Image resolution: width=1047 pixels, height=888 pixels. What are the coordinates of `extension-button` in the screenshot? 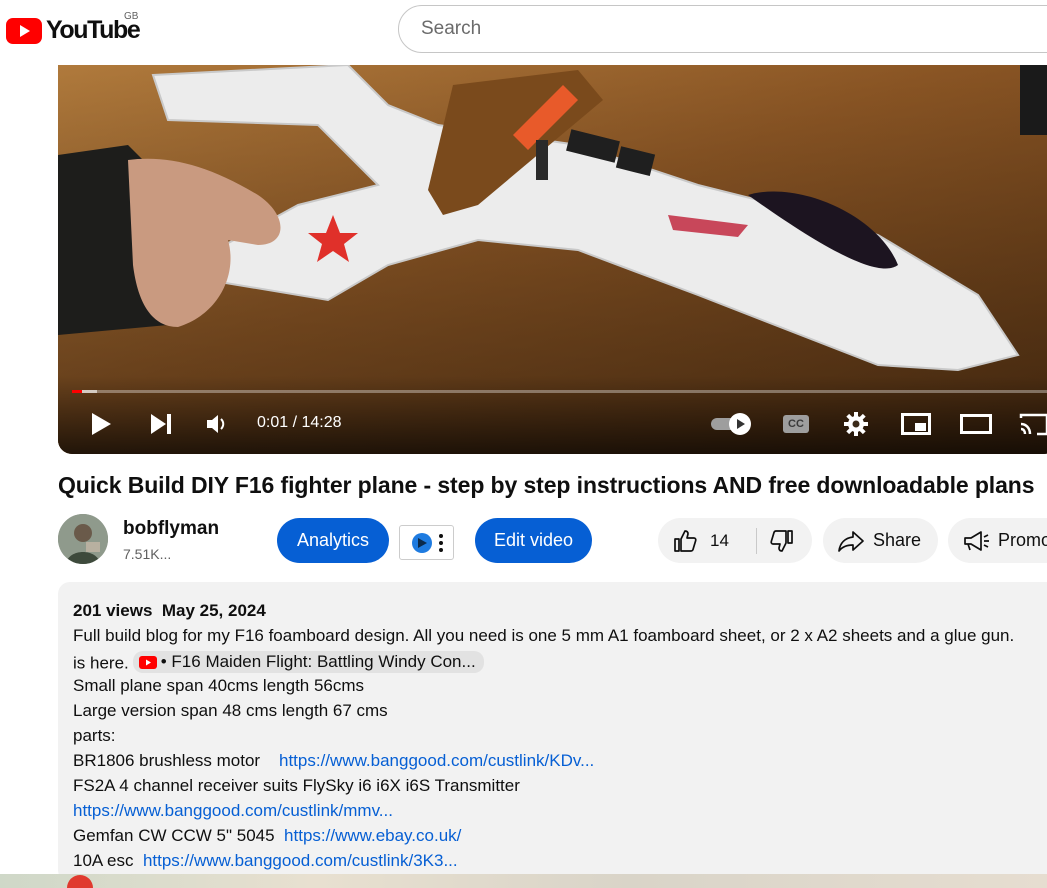 It's located at (426, 542).